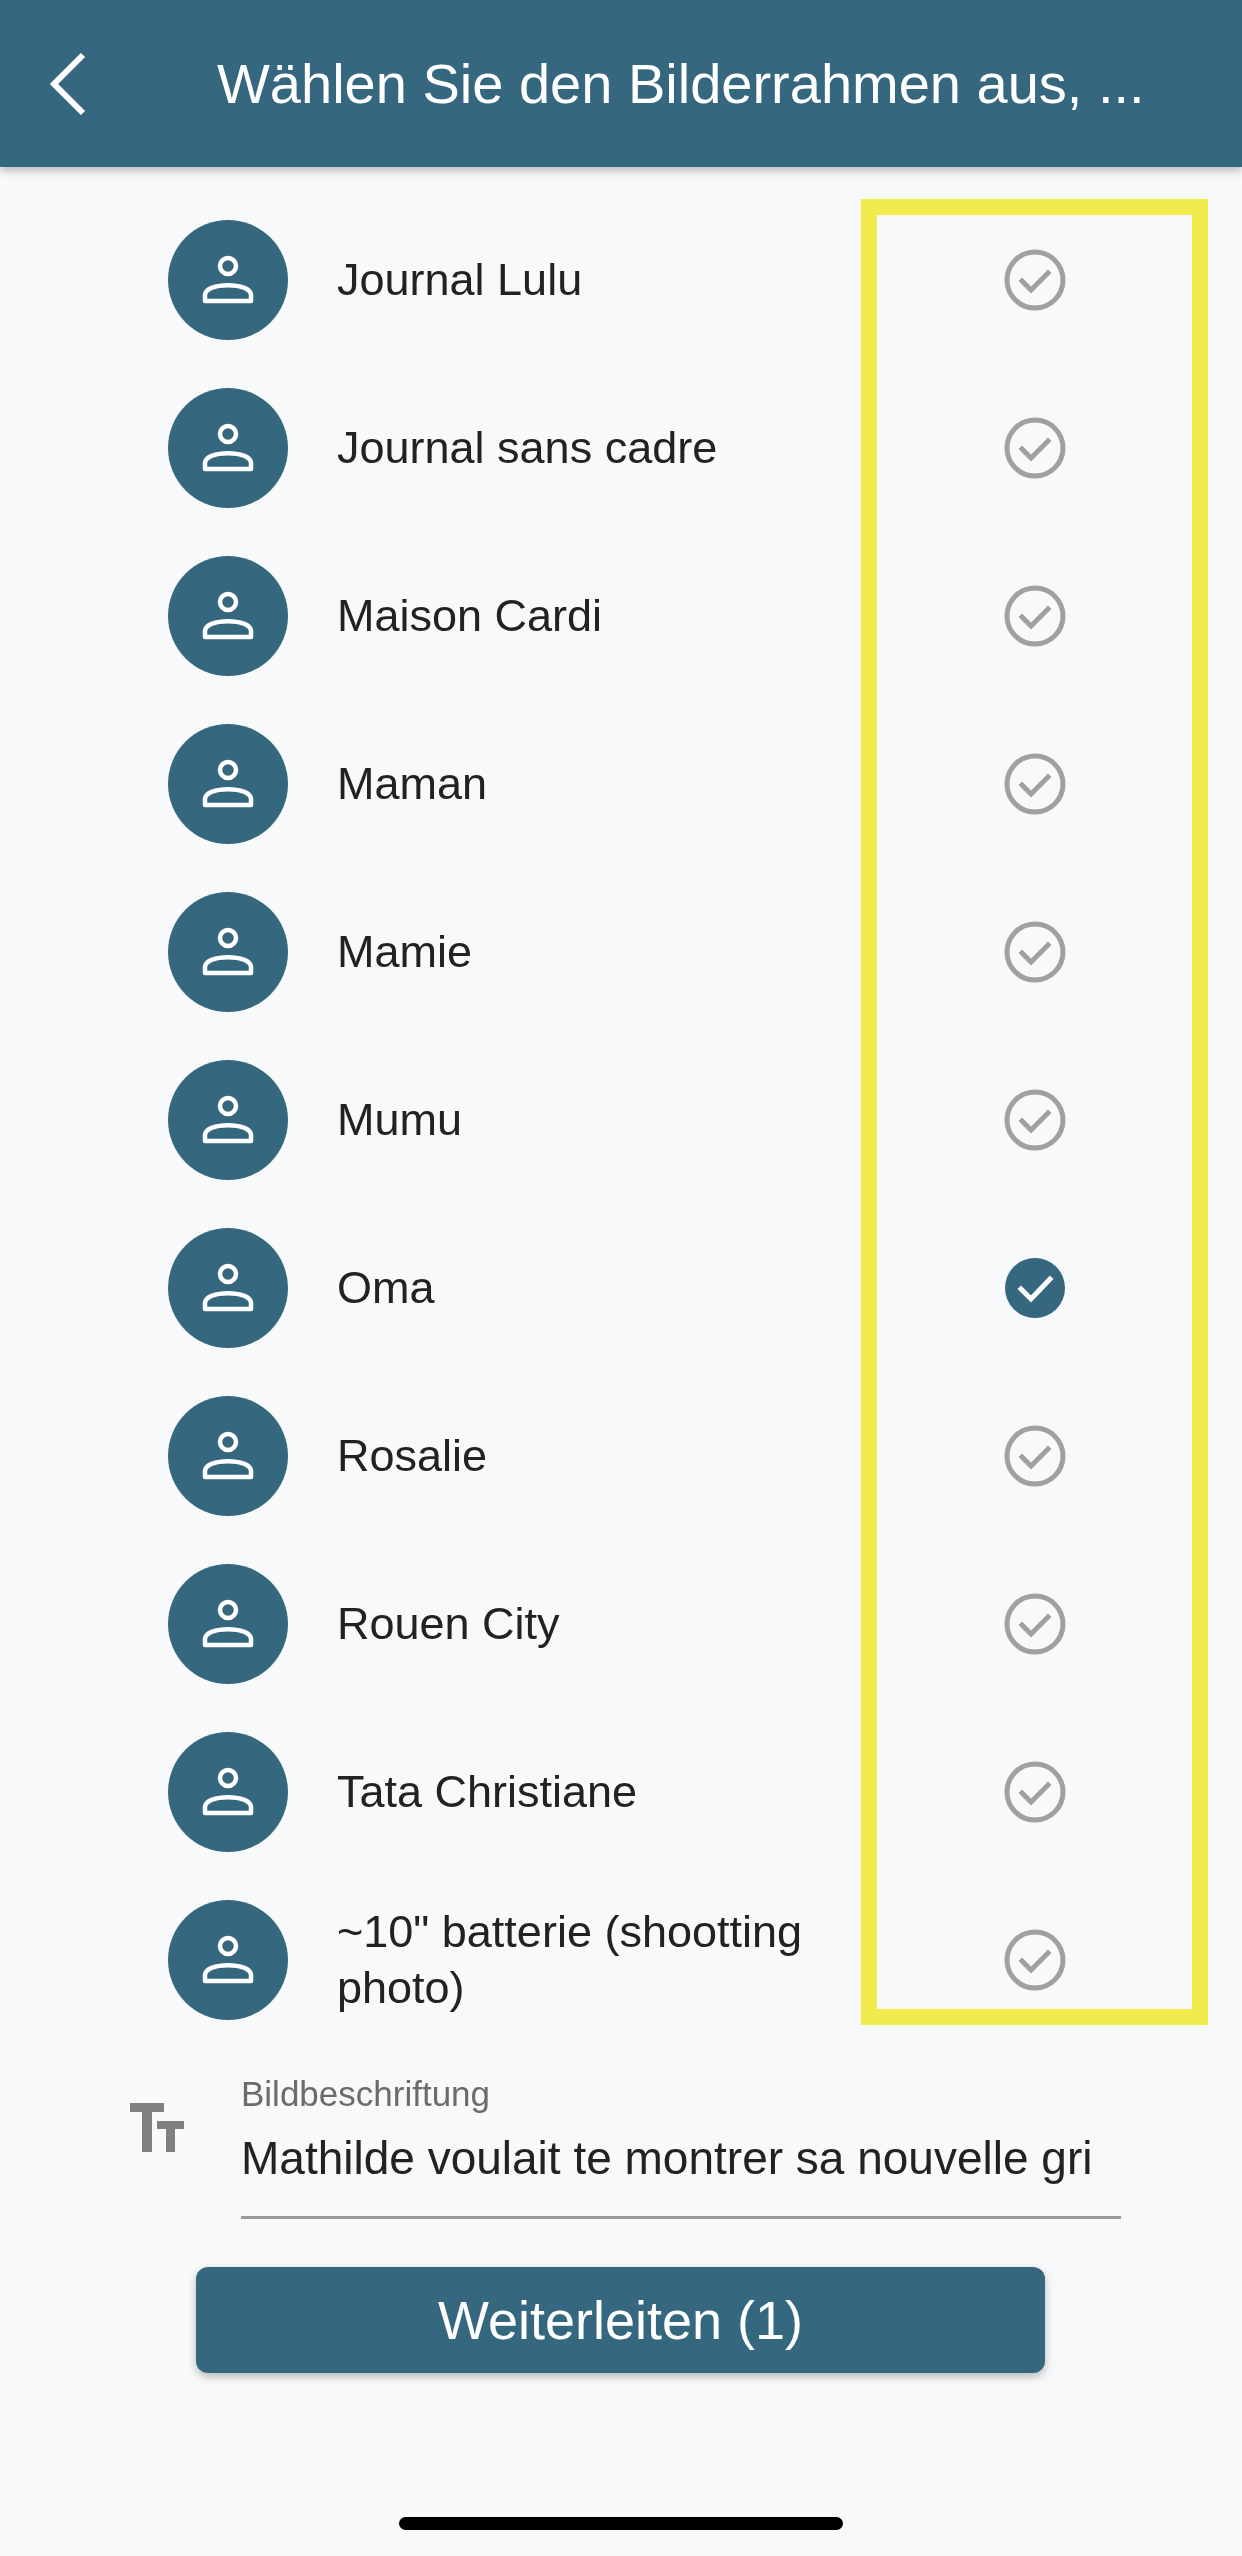  What do you see at coordinates (599, 616) in the screenshot?
I see `frame-name: Maison Cardi` at bounding box center [599, 616].